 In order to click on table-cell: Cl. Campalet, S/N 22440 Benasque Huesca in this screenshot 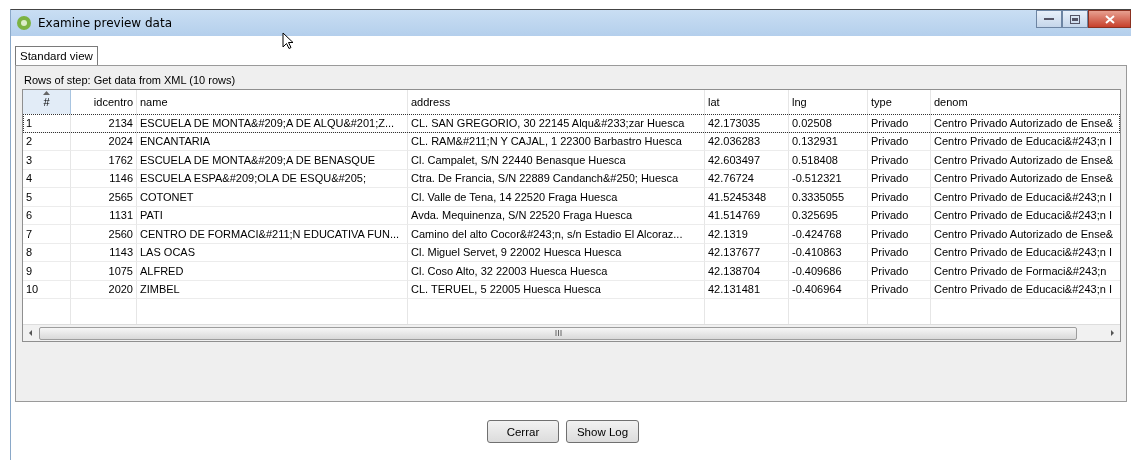, I will do `click(556, 160)`.